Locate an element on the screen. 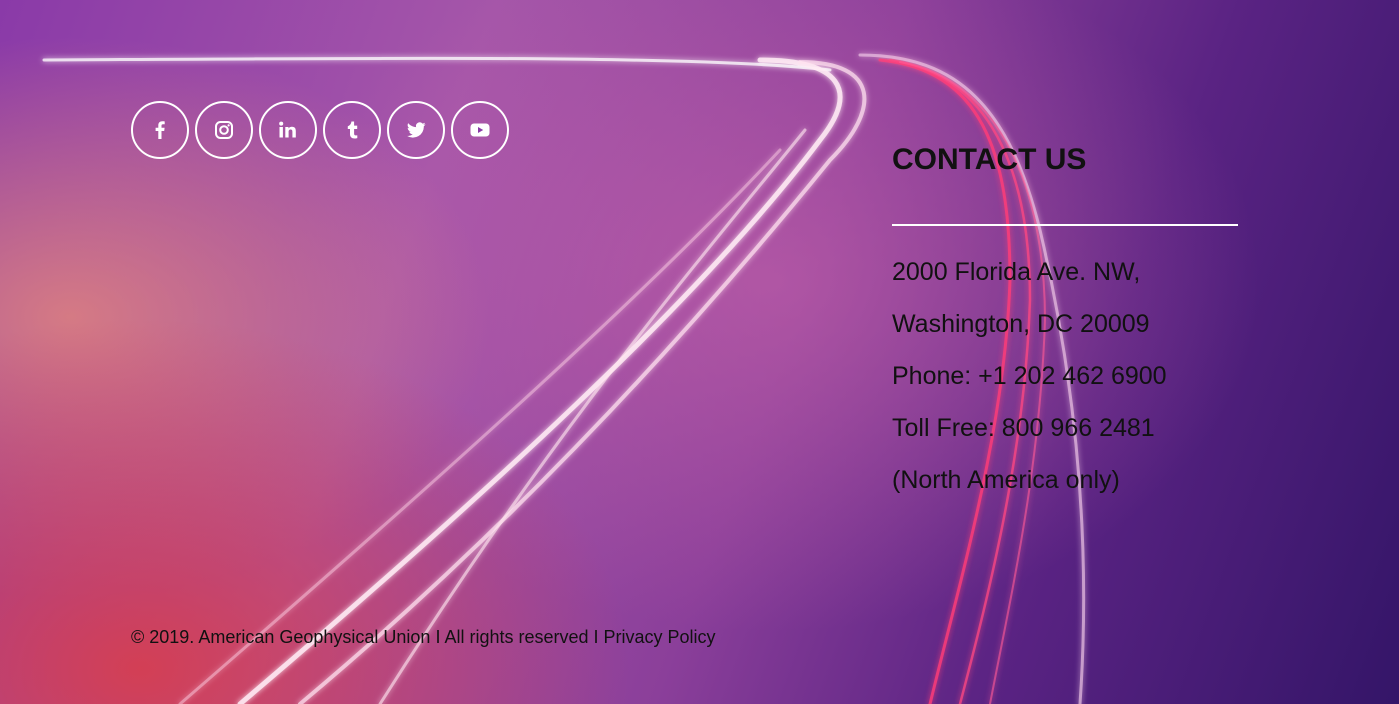 Image resolution: width=1399 pixels, height=704 pixels. instagram-icon is located at coordinates (224, 130).